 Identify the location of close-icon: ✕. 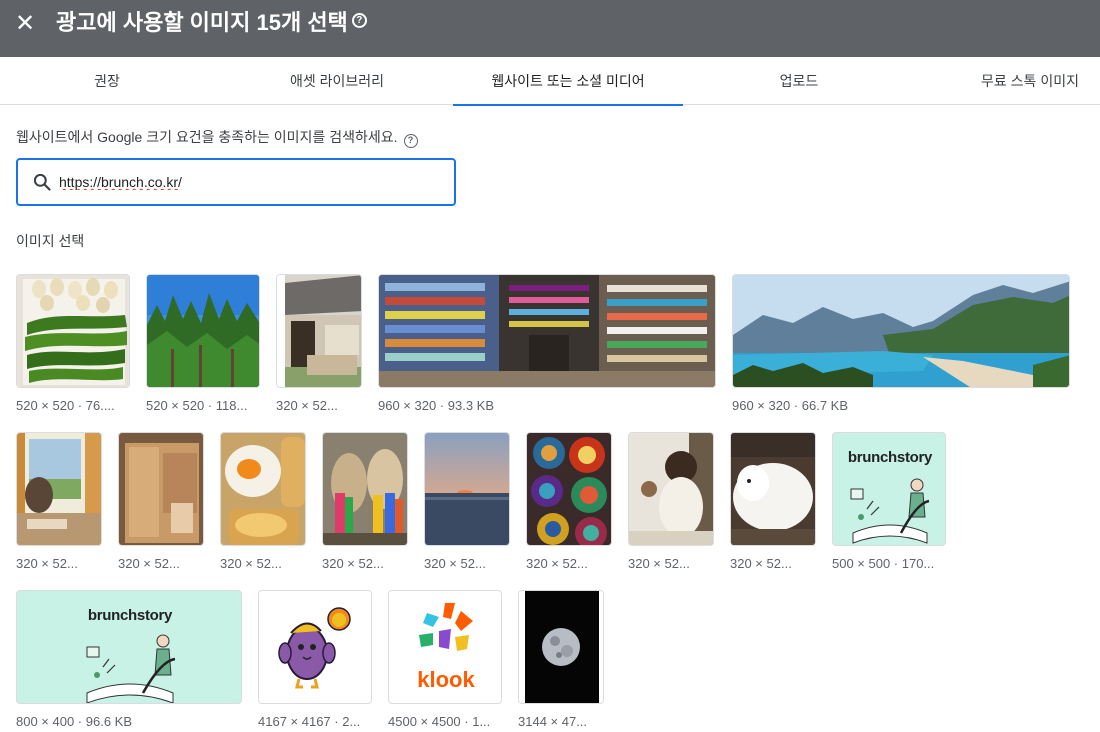
(25, 24).